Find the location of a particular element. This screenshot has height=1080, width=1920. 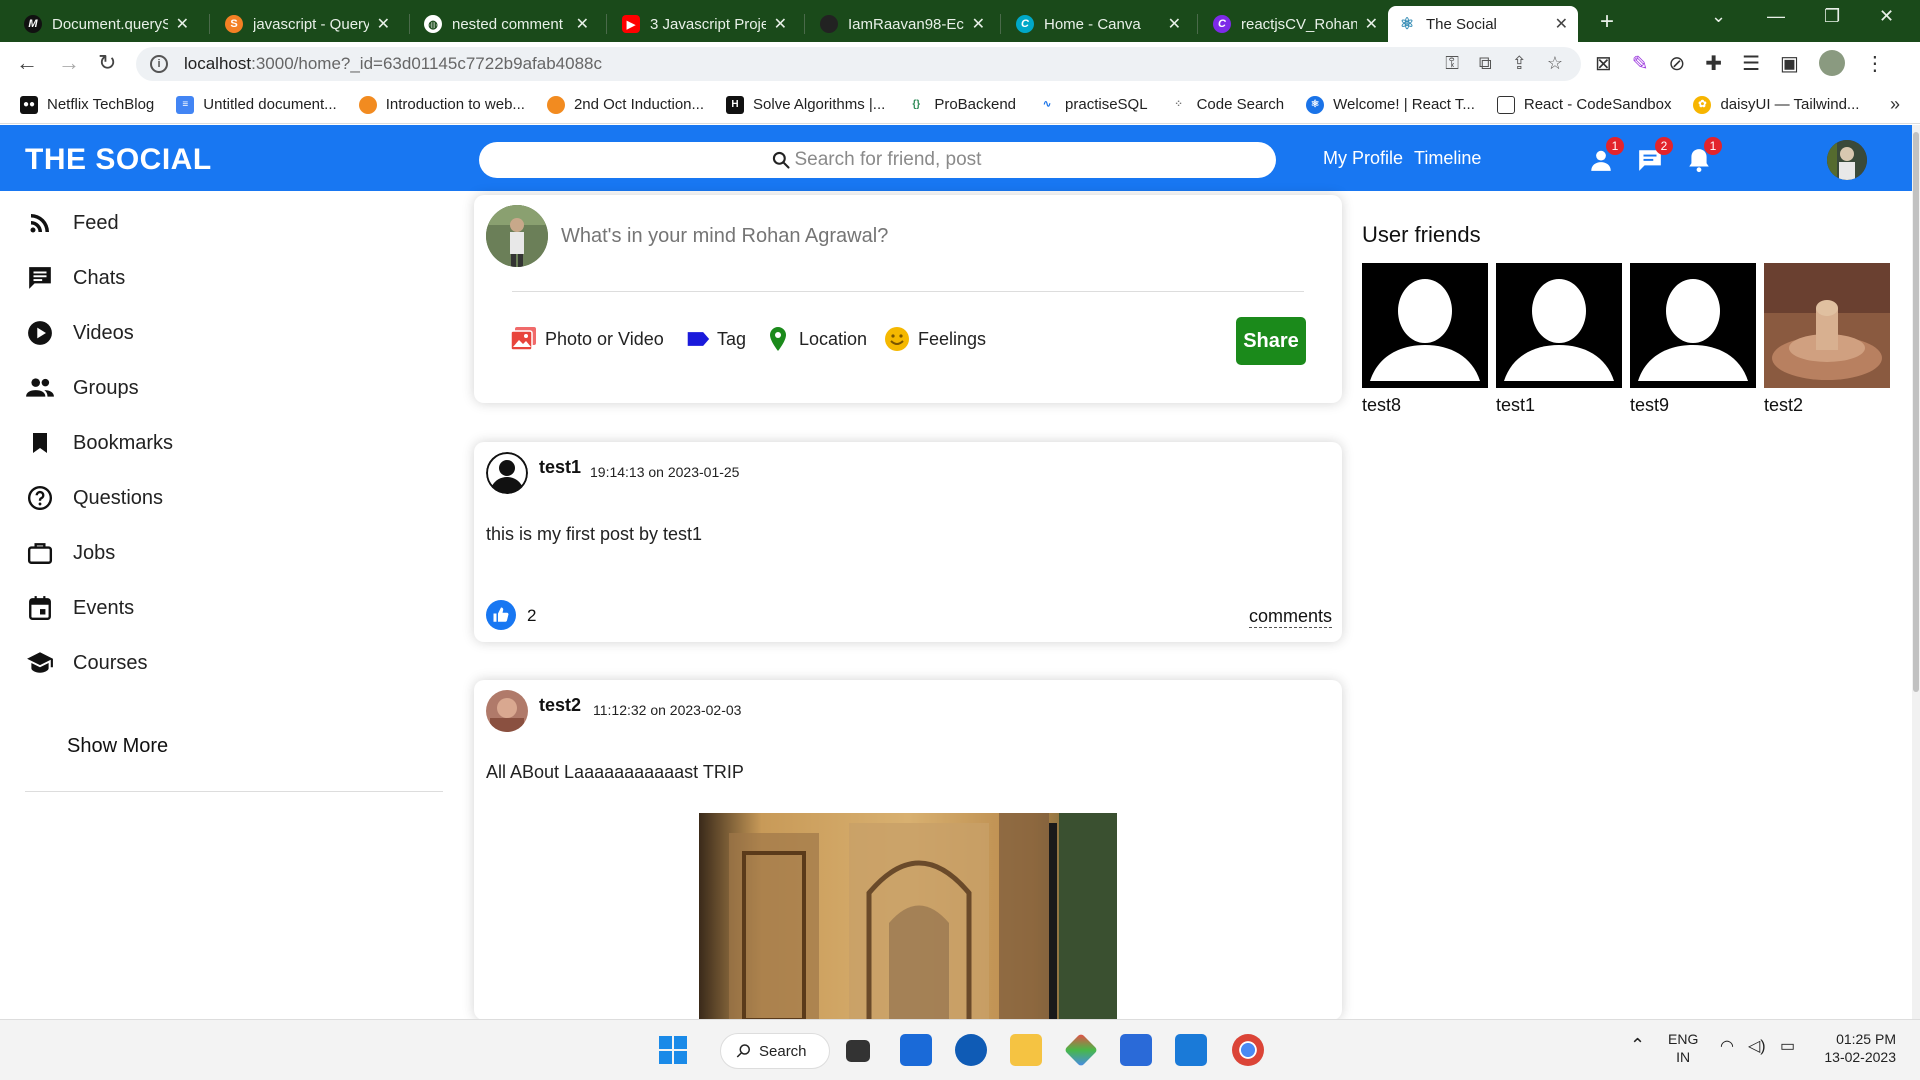

user-avatar is located at coordinates (1847, 160).